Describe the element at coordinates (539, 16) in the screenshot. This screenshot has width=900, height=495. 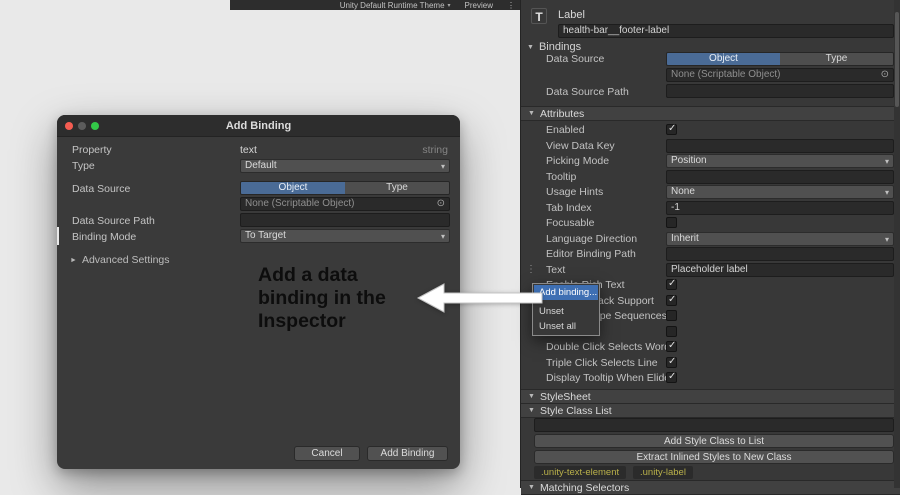
I see `label-element-icon: T` at that location.